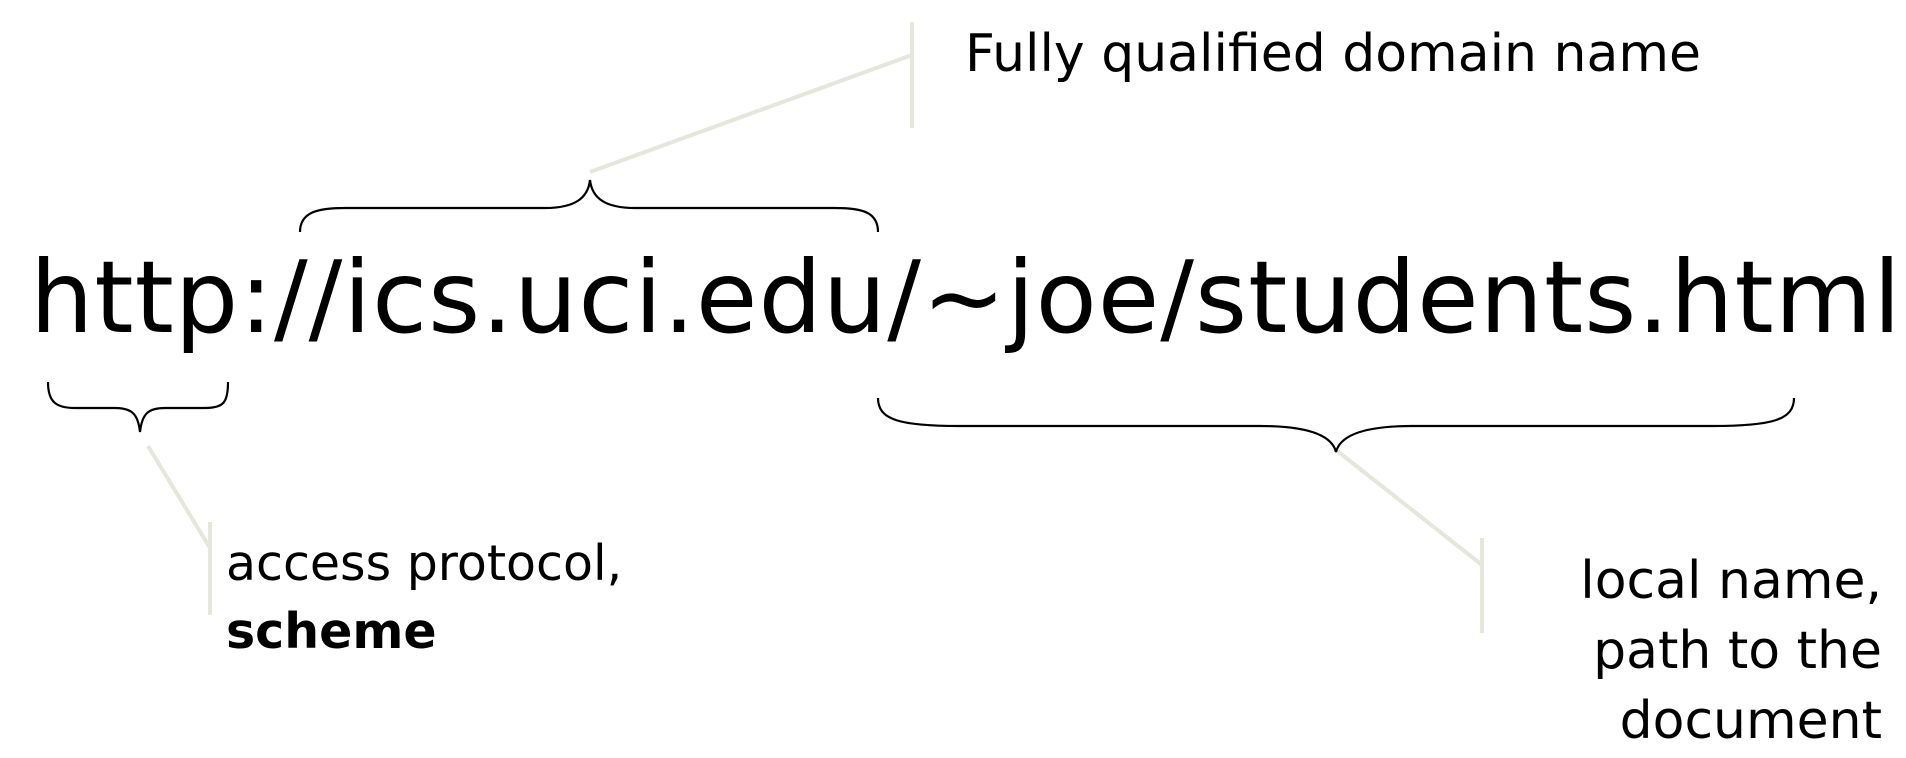 This screenshot has height=758, width=1906. I want to click on fqdn-leader-line, so click(751, 98).